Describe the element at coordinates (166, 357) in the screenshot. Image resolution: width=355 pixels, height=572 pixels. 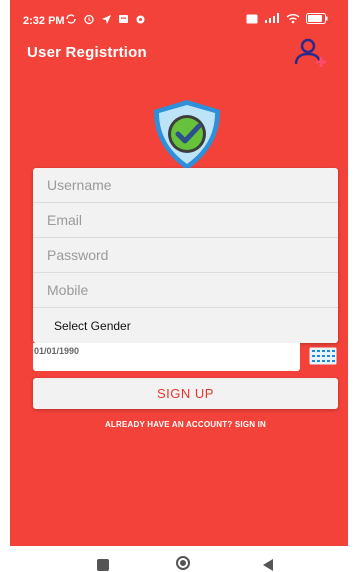
I see `date-of-birth-field: 01/01/1990` at that location.